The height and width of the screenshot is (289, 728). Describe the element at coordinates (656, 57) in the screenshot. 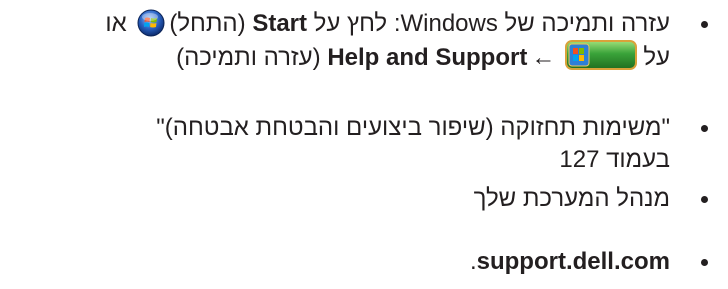

I see `text-segment: על` at that location.